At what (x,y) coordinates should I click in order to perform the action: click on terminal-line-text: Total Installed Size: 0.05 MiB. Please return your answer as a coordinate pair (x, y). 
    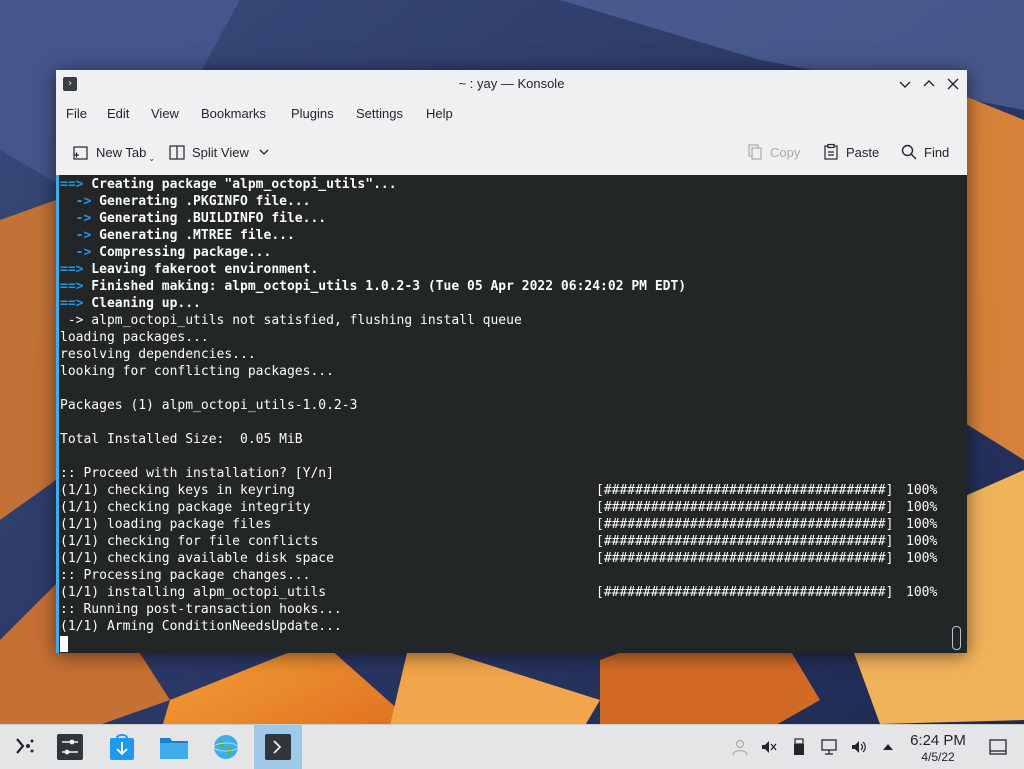
    Looking at the image, I should click on (181, 439).